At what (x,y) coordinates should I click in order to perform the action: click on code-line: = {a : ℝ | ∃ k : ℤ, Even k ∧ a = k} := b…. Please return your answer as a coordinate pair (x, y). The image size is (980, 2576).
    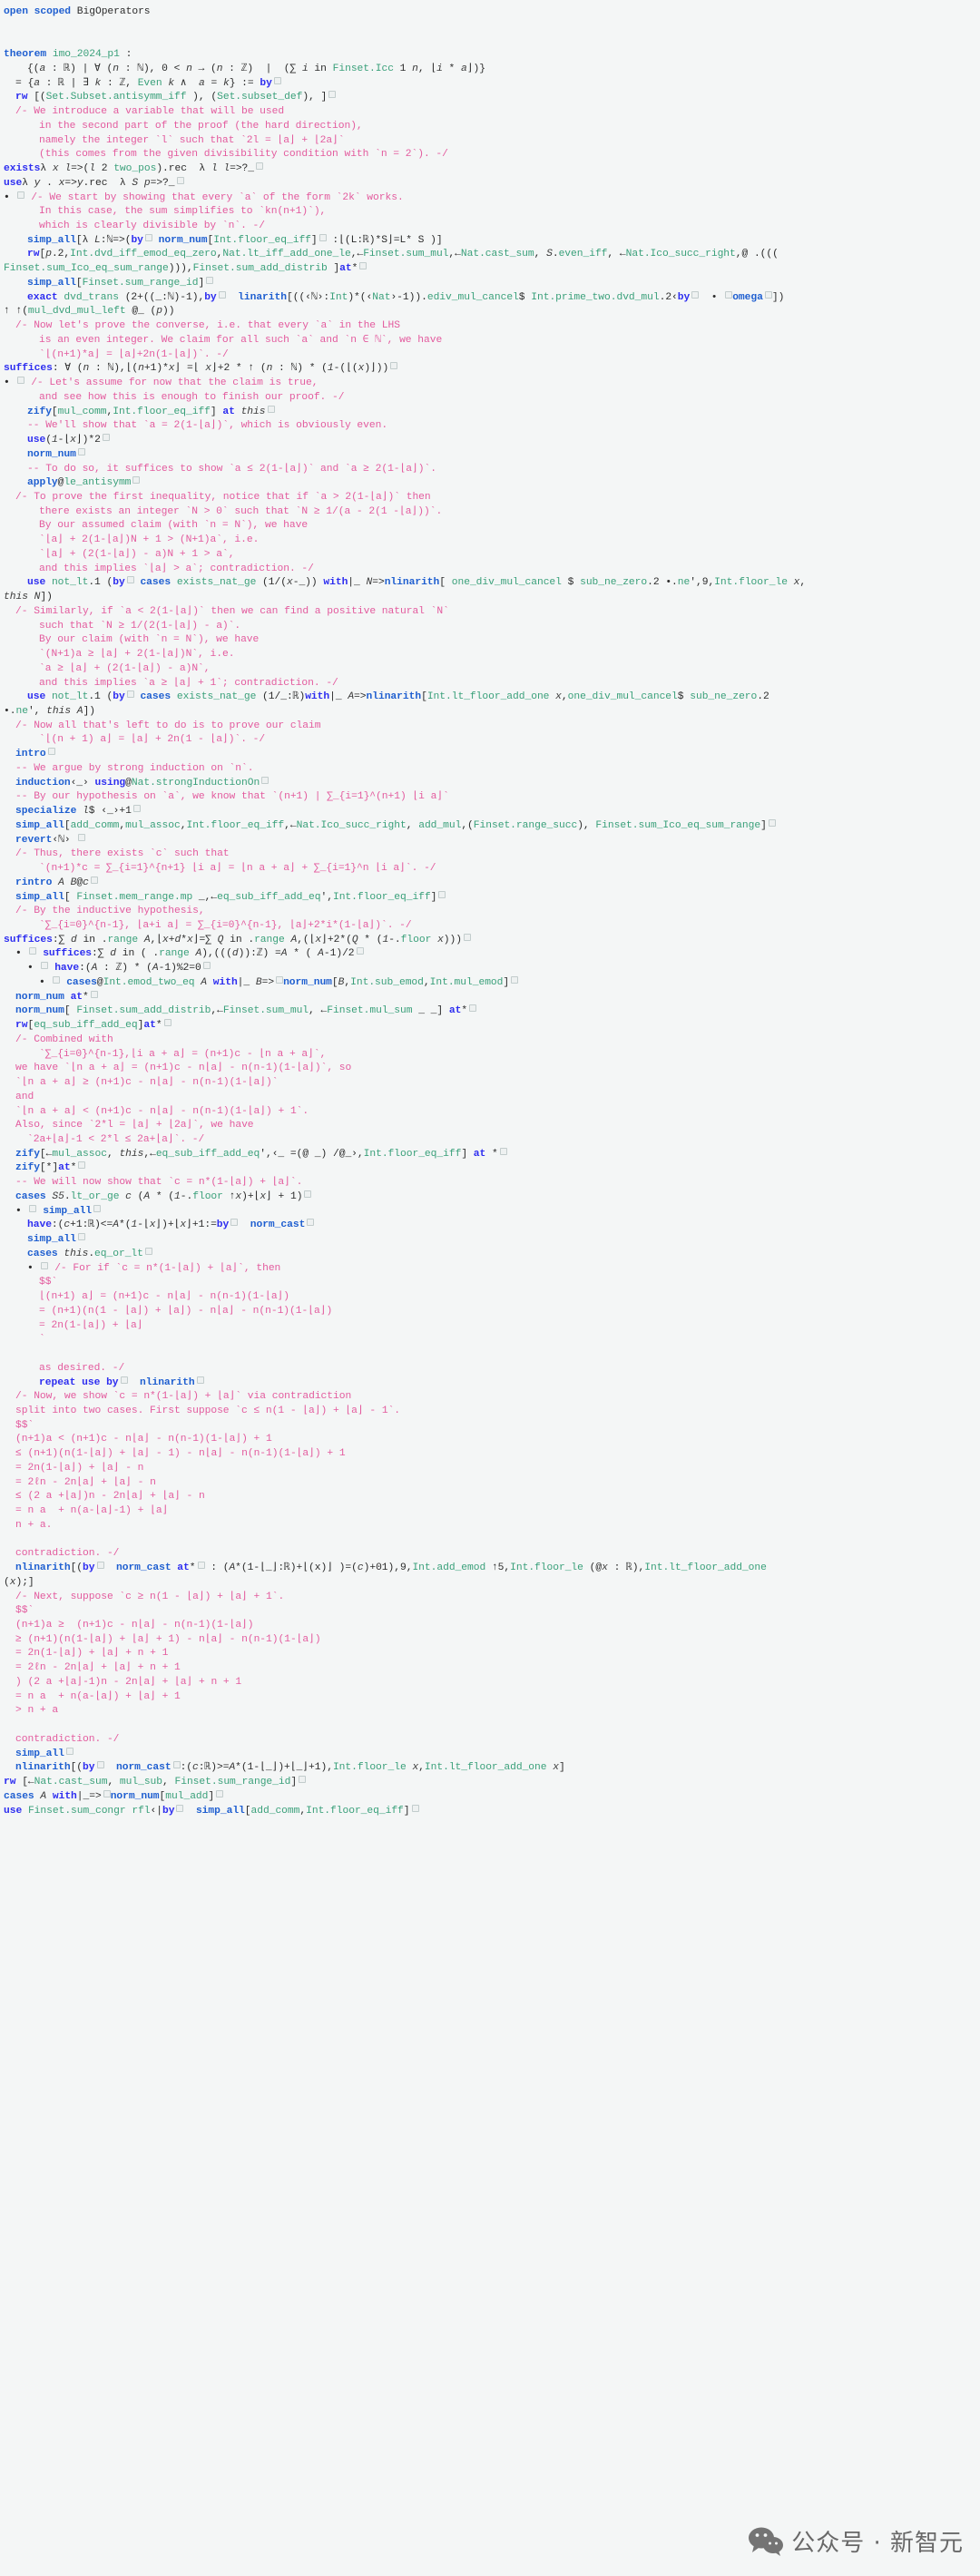
    Looking at the image, I should click on (490, 84).